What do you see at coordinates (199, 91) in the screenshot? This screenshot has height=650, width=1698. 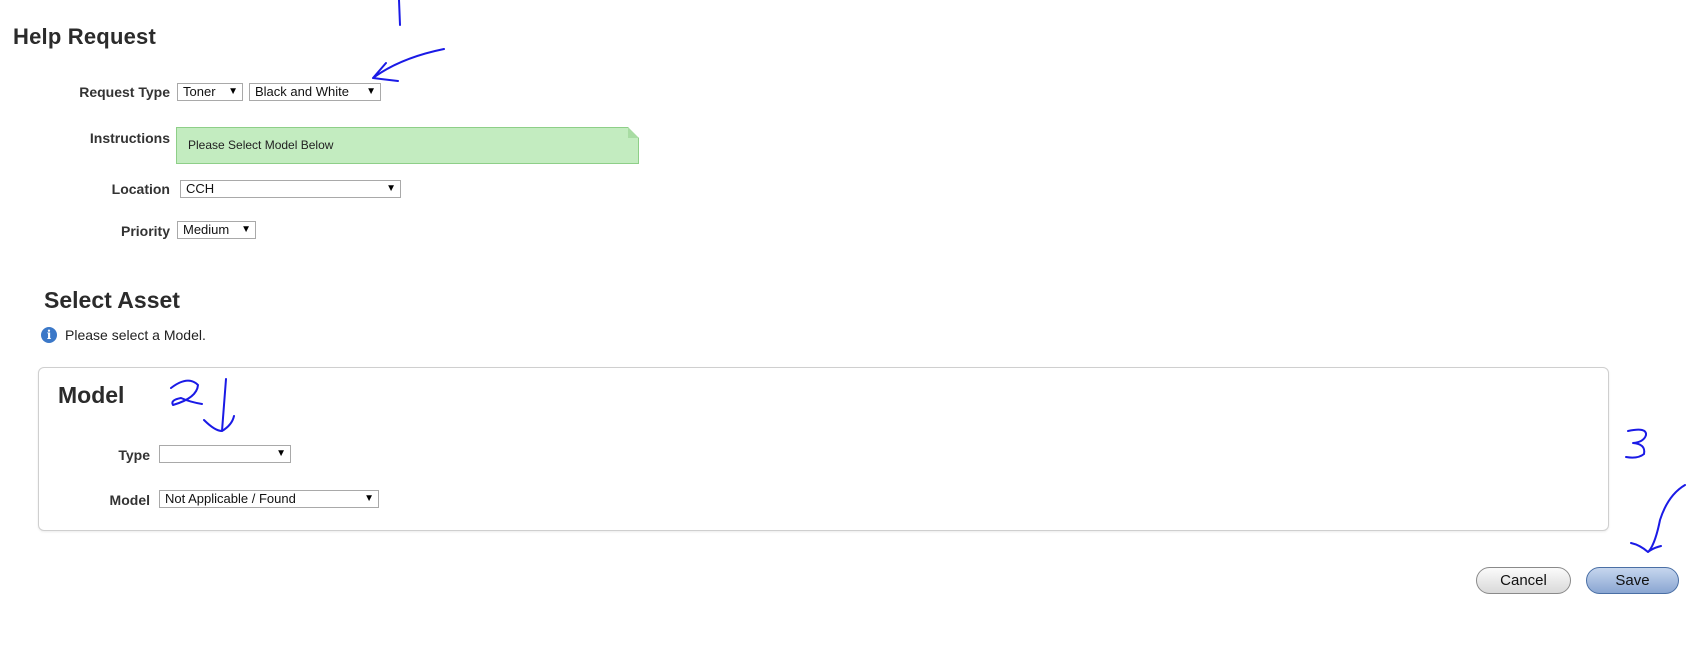 I see `request-type-value: Toner` at bounding box center [199, 91].